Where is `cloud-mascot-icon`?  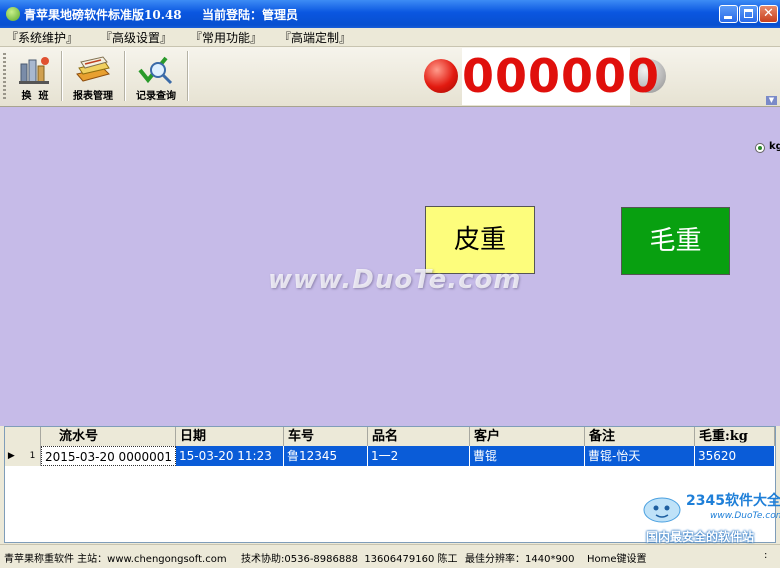
cloud-mascot-icon is located at coordinates (662, 510).